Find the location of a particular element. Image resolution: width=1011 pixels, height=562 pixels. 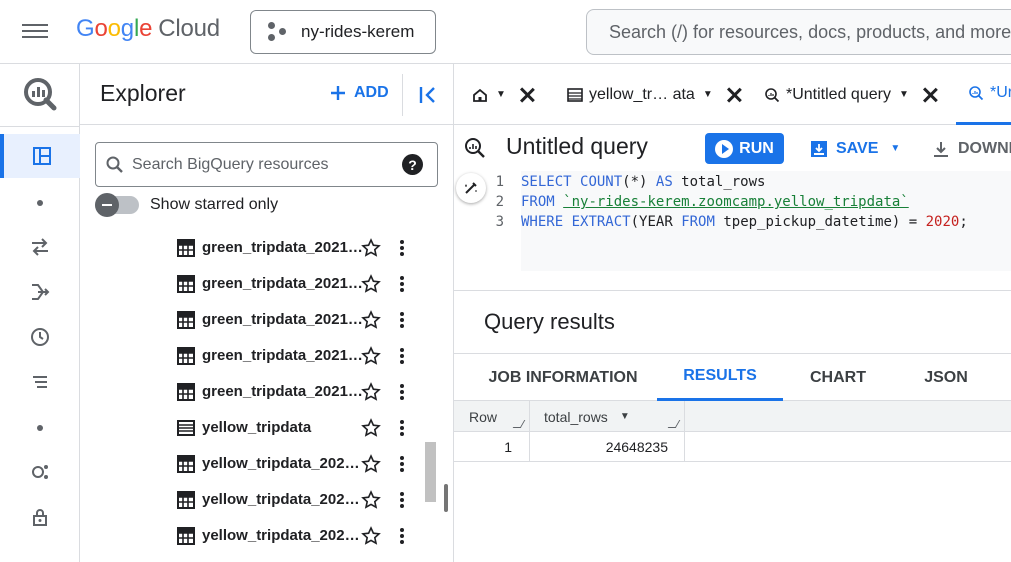

tab-active-query: *Ur is located at coordinates (983, 94).